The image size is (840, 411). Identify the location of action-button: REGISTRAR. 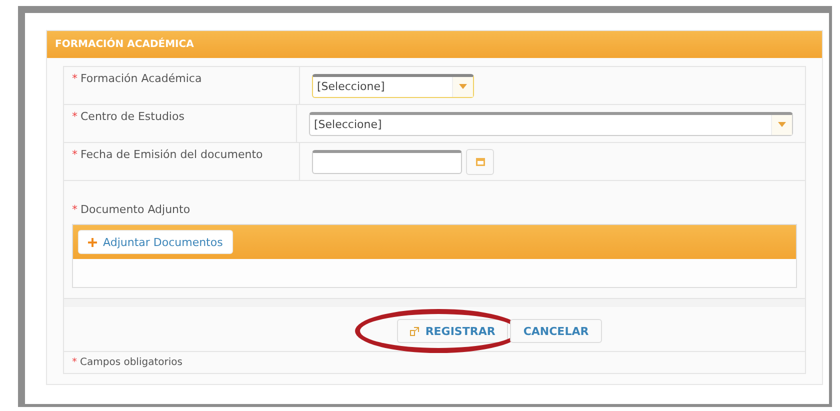
(452, 331).